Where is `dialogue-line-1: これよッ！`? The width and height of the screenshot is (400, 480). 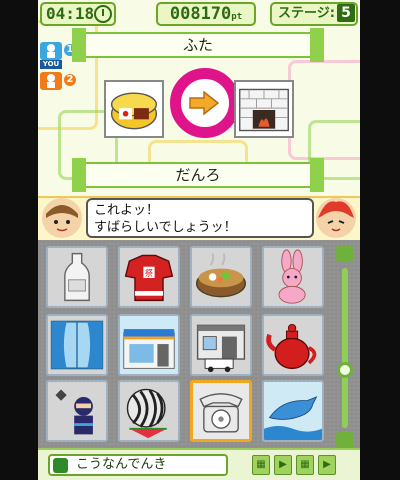
dialogue-line-1: これよッ！ is located at coordinates (127, 210).